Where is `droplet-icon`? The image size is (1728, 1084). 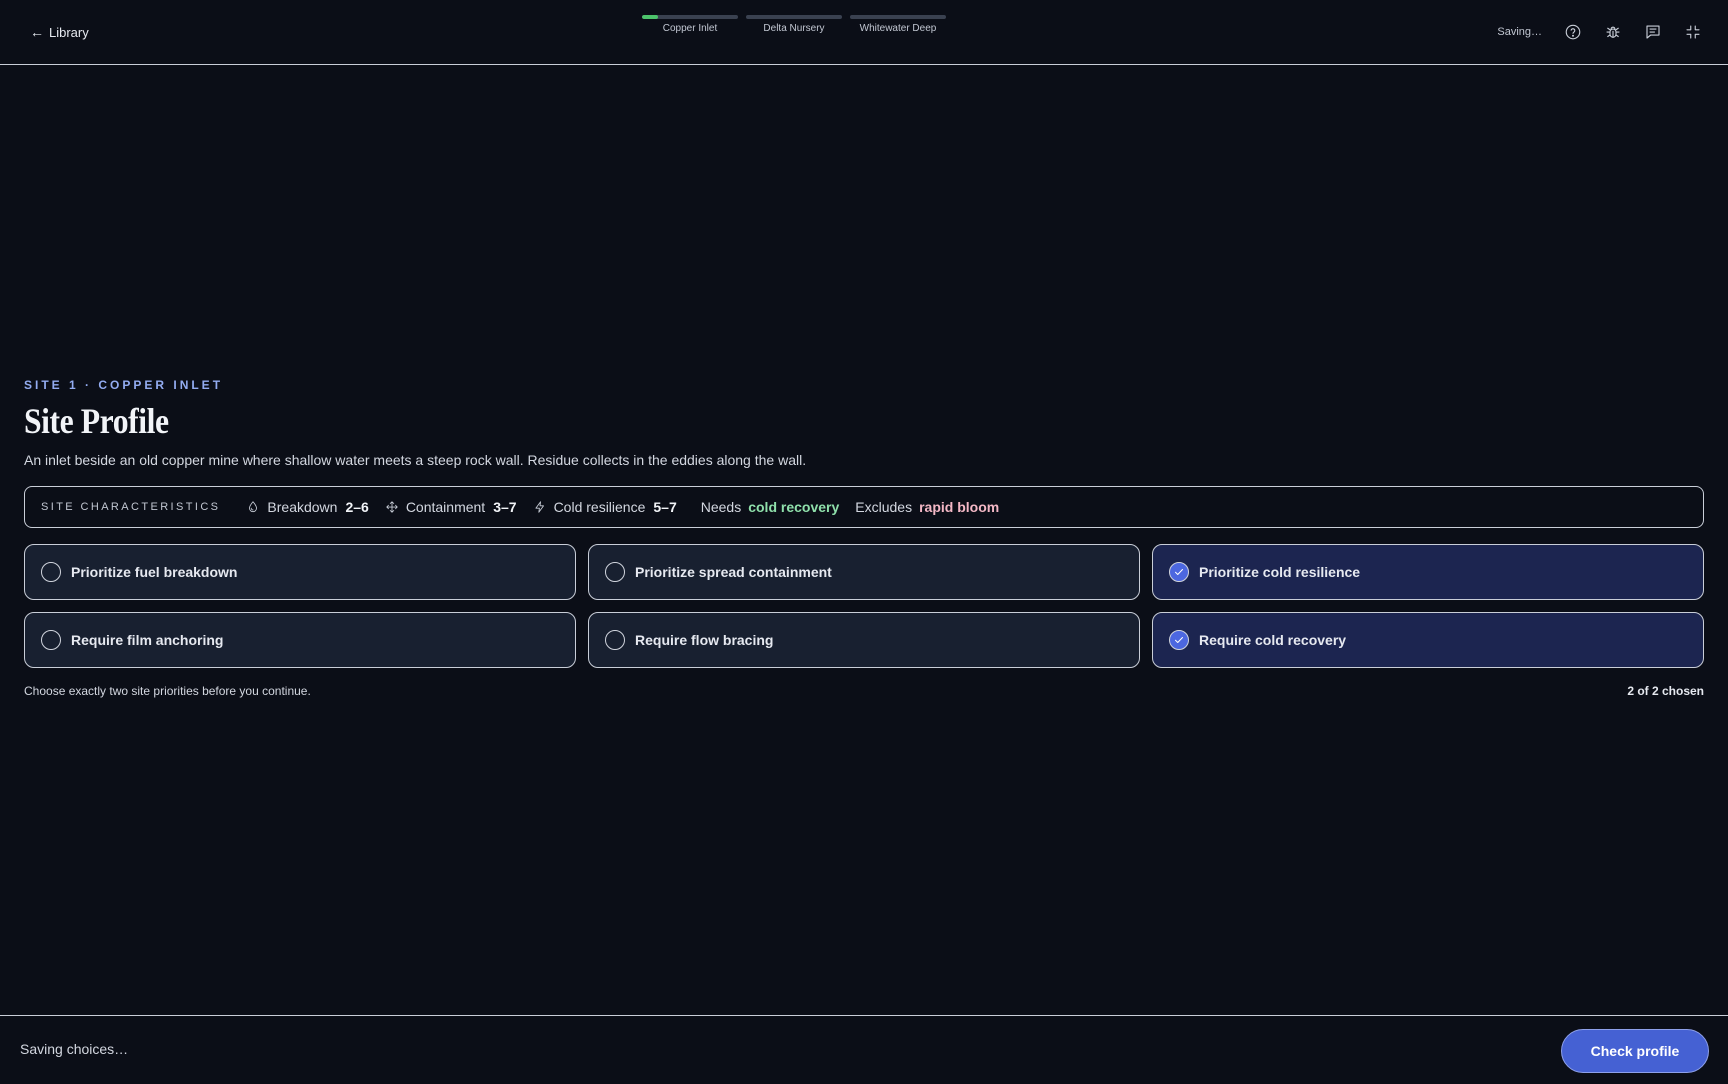 droplet-icon is located at coordinates (253, 507).